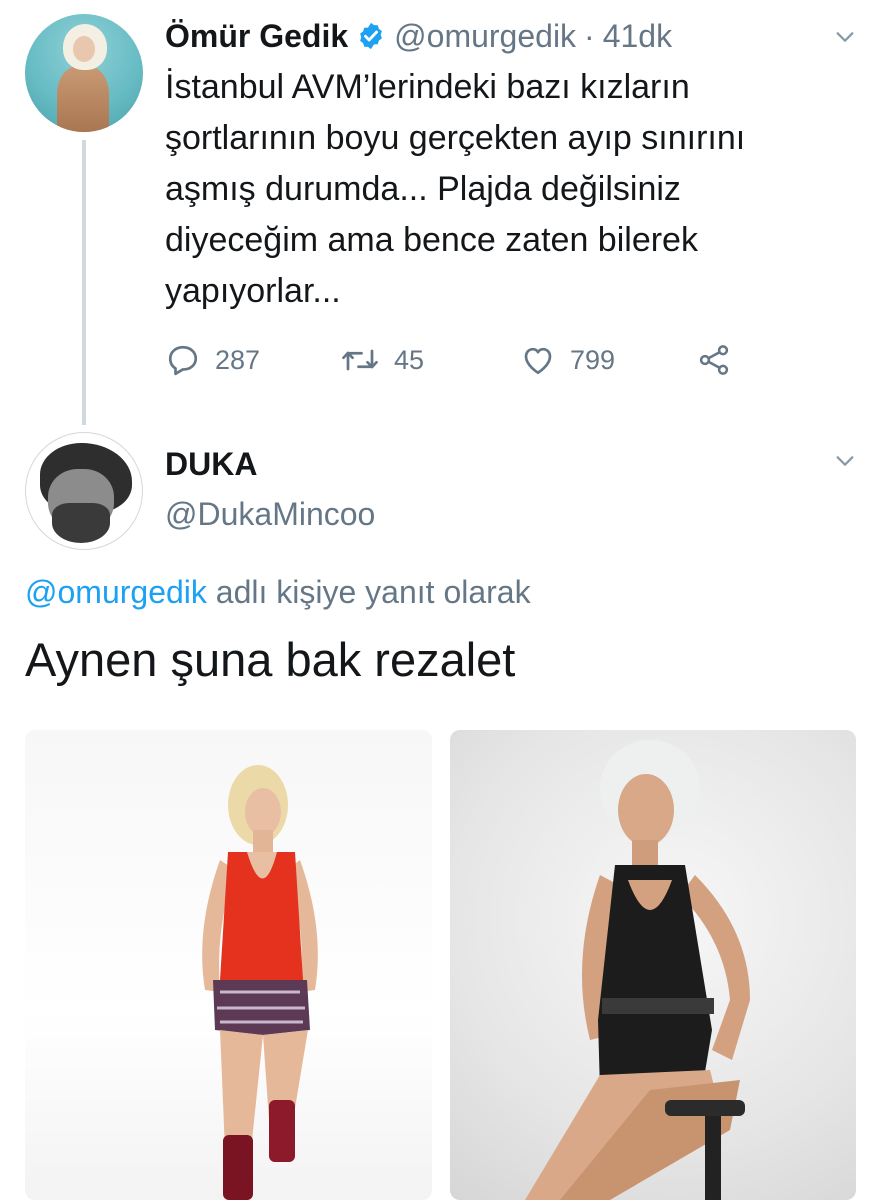  I want to click on thread-line, so click(84, 282).